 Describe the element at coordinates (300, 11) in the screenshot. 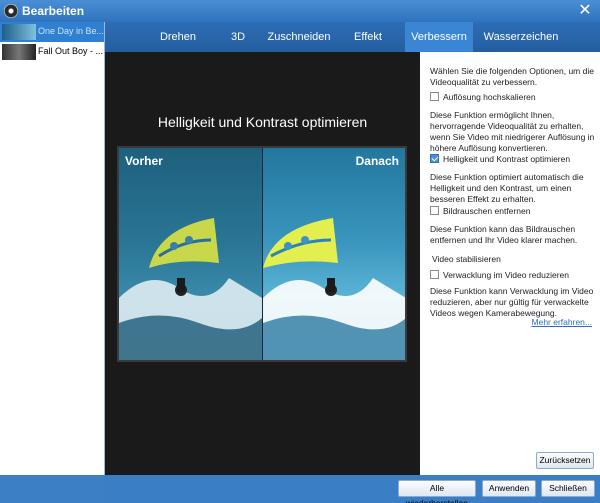

I see `title-bar: Bearbeiten ✕` at that location.